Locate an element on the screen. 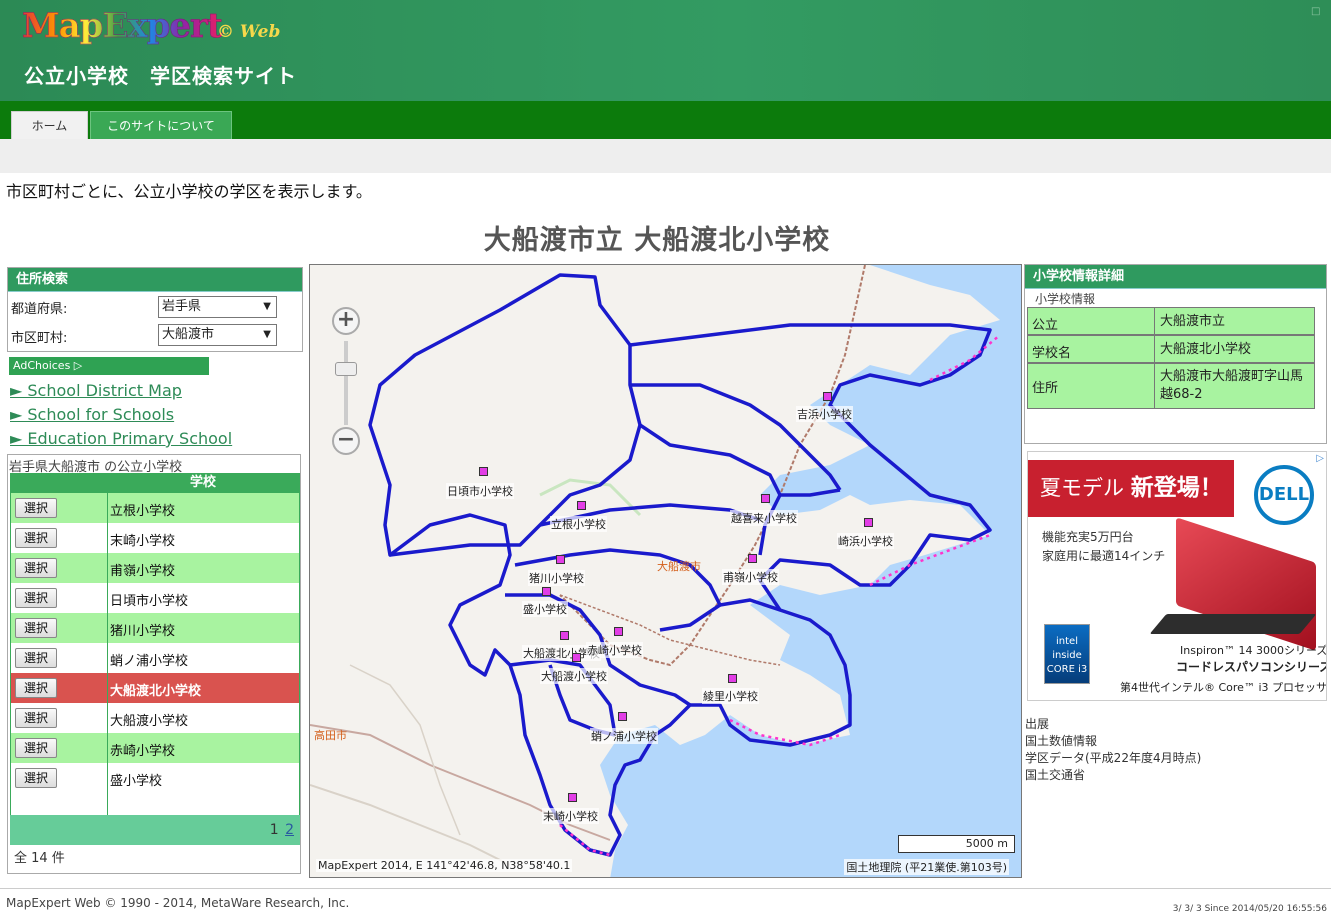 This screenshot has height=917, width=1331. school-list-footer: 1 2 is located at coordinates (155, 830).